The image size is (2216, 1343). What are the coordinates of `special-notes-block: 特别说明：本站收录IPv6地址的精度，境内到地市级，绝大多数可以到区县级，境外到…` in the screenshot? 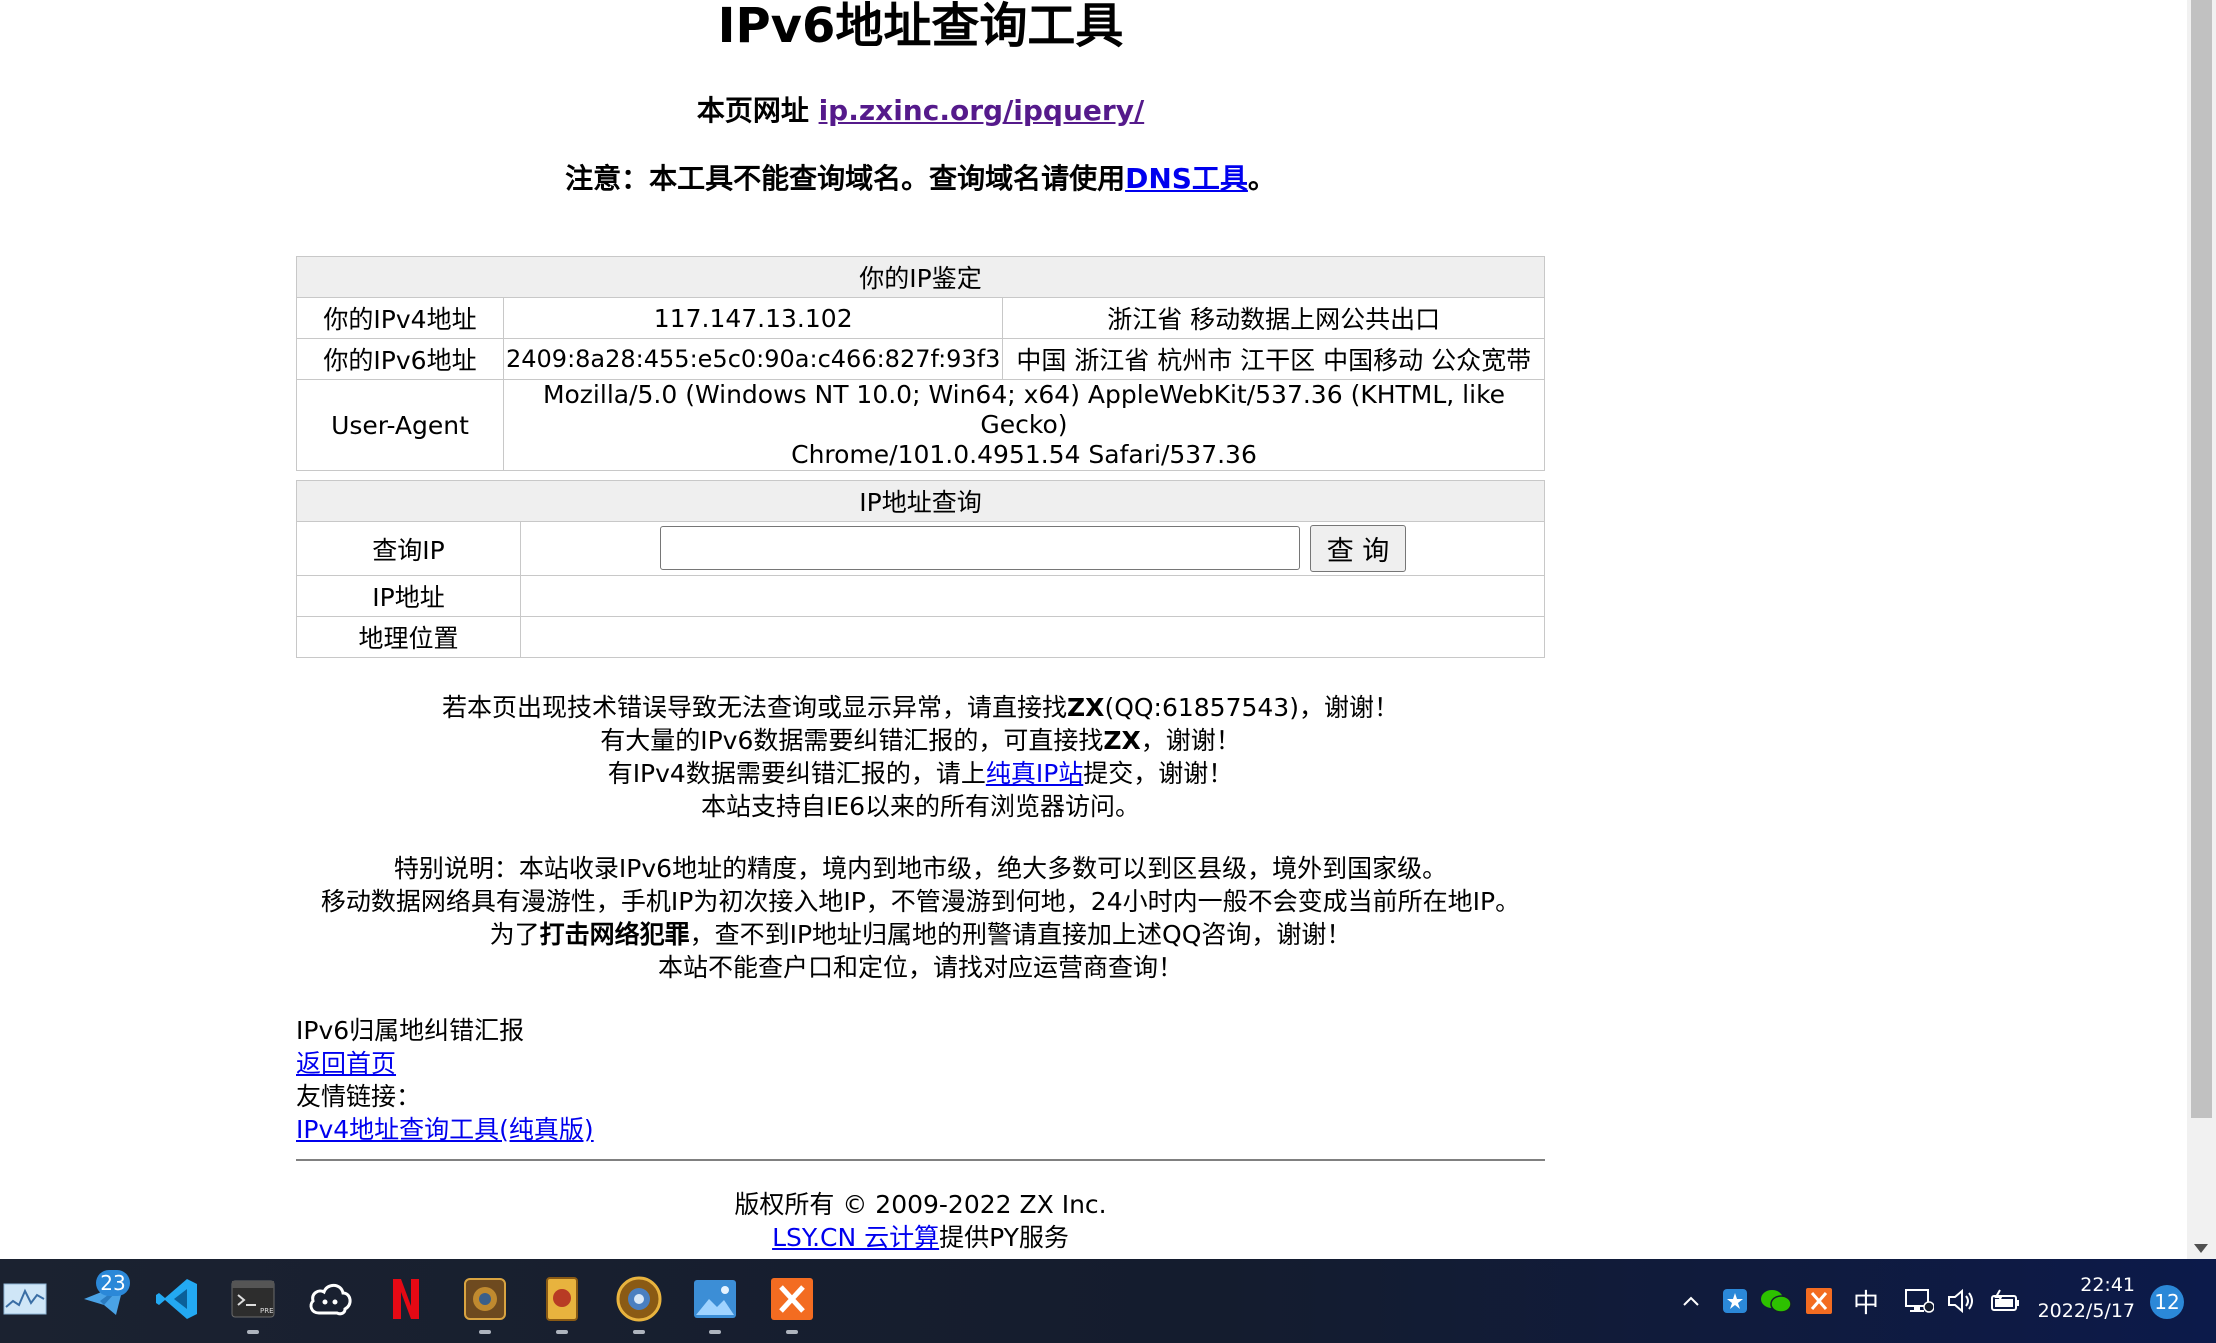 It's located at (920, 918).